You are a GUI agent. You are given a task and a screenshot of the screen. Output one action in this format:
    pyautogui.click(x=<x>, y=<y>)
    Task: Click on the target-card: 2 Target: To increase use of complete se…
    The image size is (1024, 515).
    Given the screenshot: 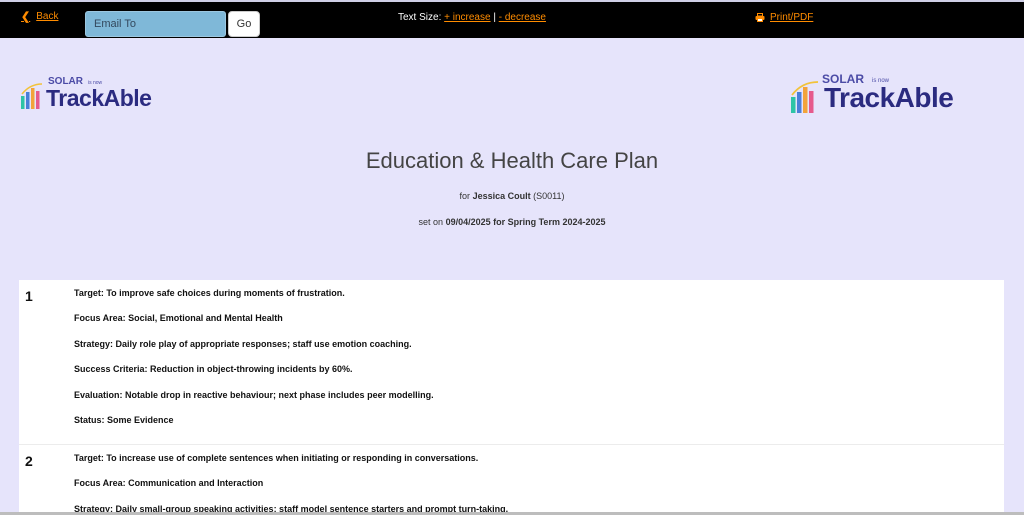 What is the action you would take?
    pyautogui.click(x=511, y=480)
    